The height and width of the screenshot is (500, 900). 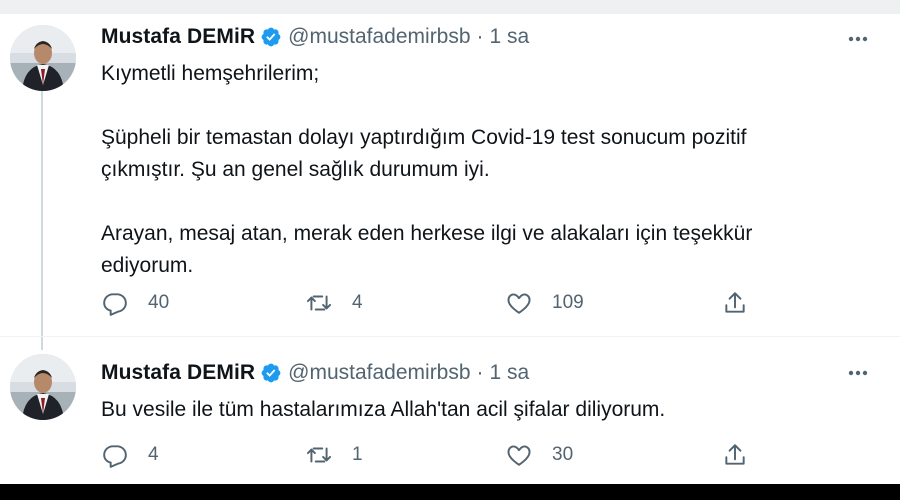 What do you see at coordinates (545, 303) in the screenshot?
I see `like-button: 109` at bounding box center [545, 303].